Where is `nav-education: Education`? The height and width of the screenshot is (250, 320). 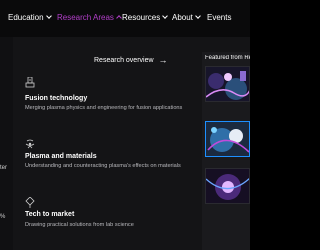
nav-education: Education is located at coordinates (30, 17).